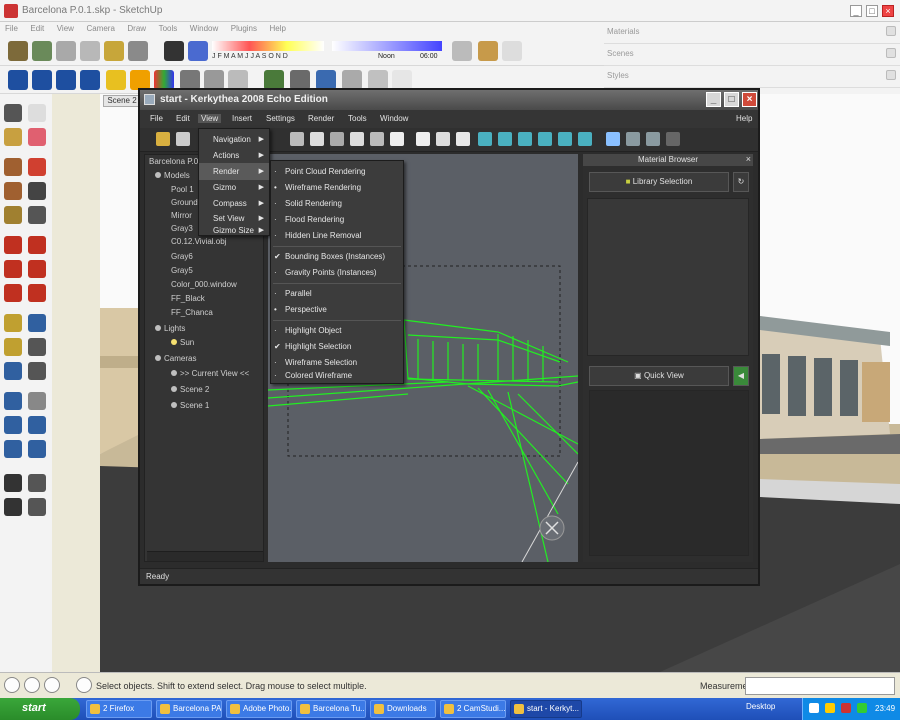  Describe the element at coordinates (170, 328) in the screenshot. I see `tree-lights-node: Lights` at that location.